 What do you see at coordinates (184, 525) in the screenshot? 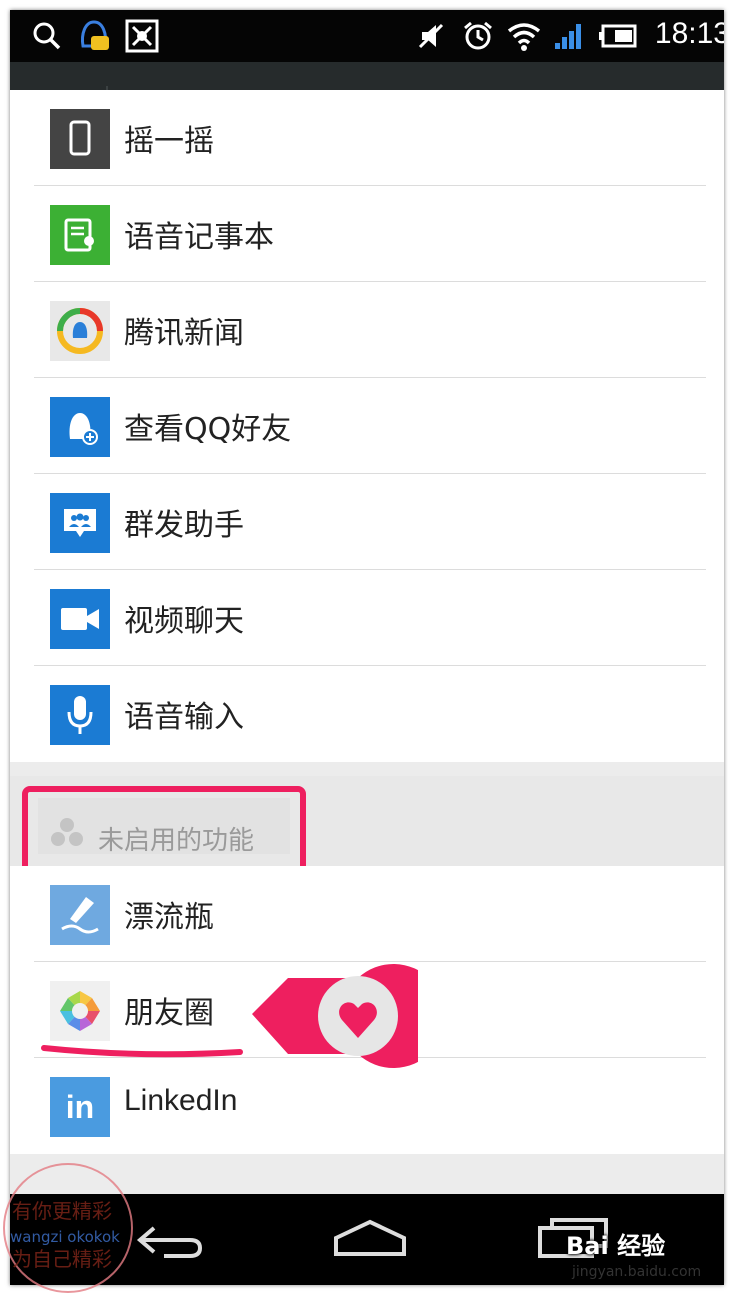
I see `list-item-label: 群发助手` at bounding box center [184, 525].